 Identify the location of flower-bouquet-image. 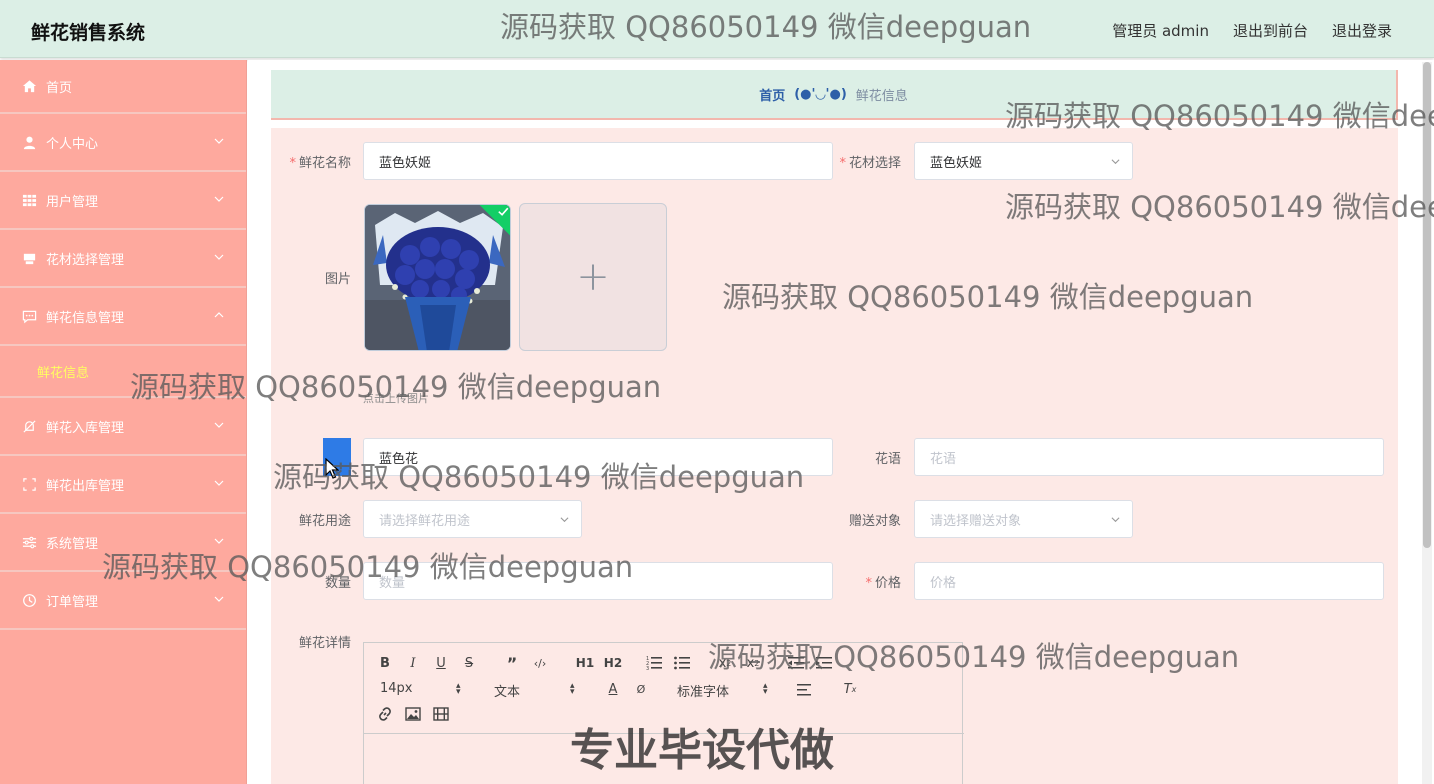
(437, 277).